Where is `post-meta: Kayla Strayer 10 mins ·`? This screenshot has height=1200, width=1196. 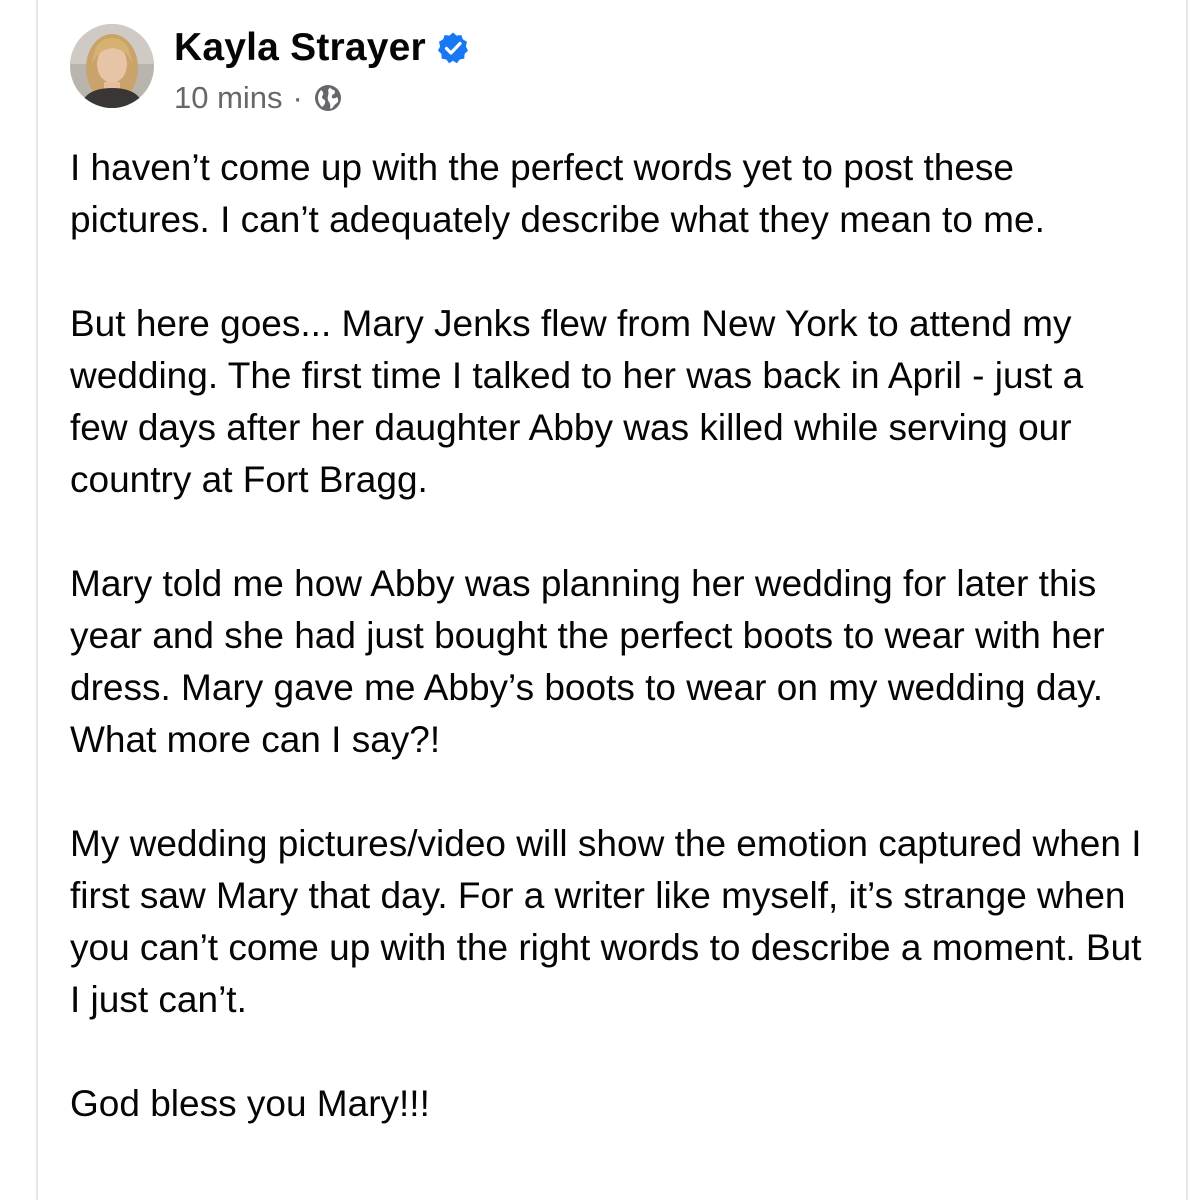 post-meta: Kayla Strayer 10 mins · is located at coordinates (322, 71).